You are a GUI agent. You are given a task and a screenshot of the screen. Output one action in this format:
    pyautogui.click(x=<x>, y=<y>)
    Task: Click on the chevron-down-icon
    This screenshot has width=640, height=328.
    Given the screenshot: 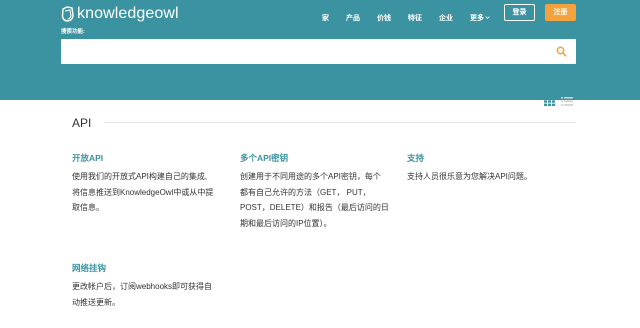 What is the action you would take?
    pyautogui.click(x=487, y=18)
    